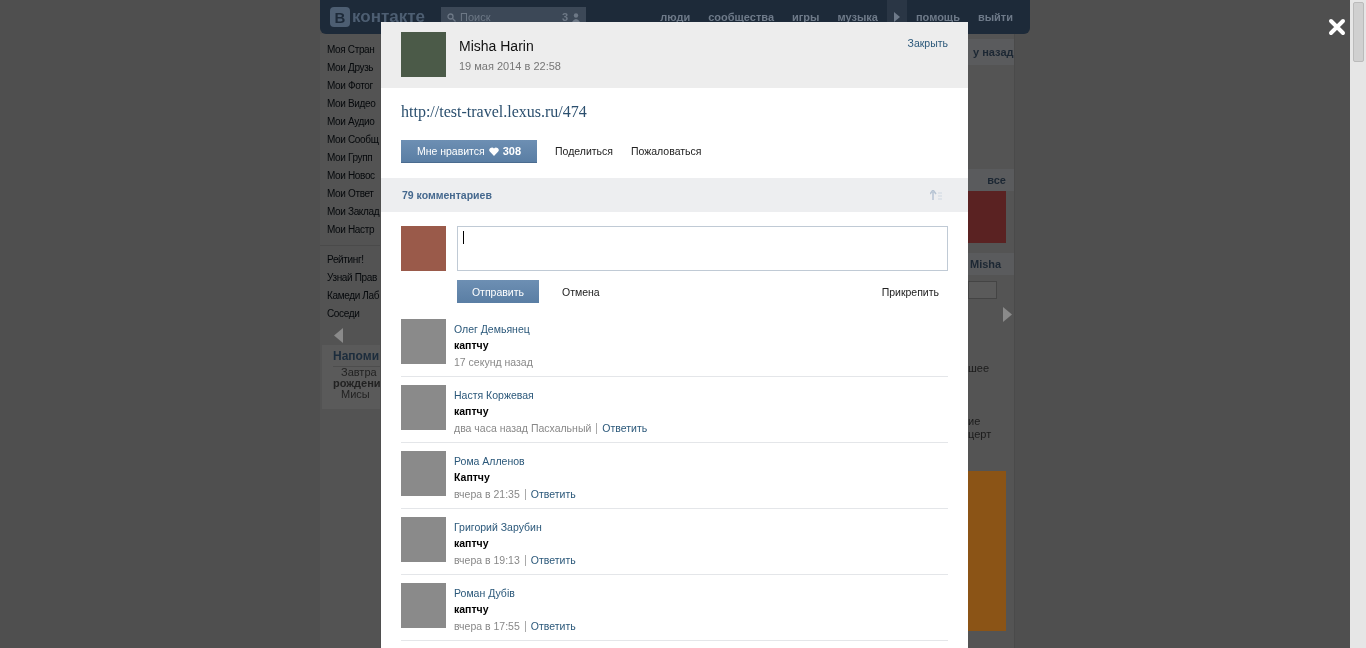  I want to click on action-link: Поделиться, so click(584, 151).